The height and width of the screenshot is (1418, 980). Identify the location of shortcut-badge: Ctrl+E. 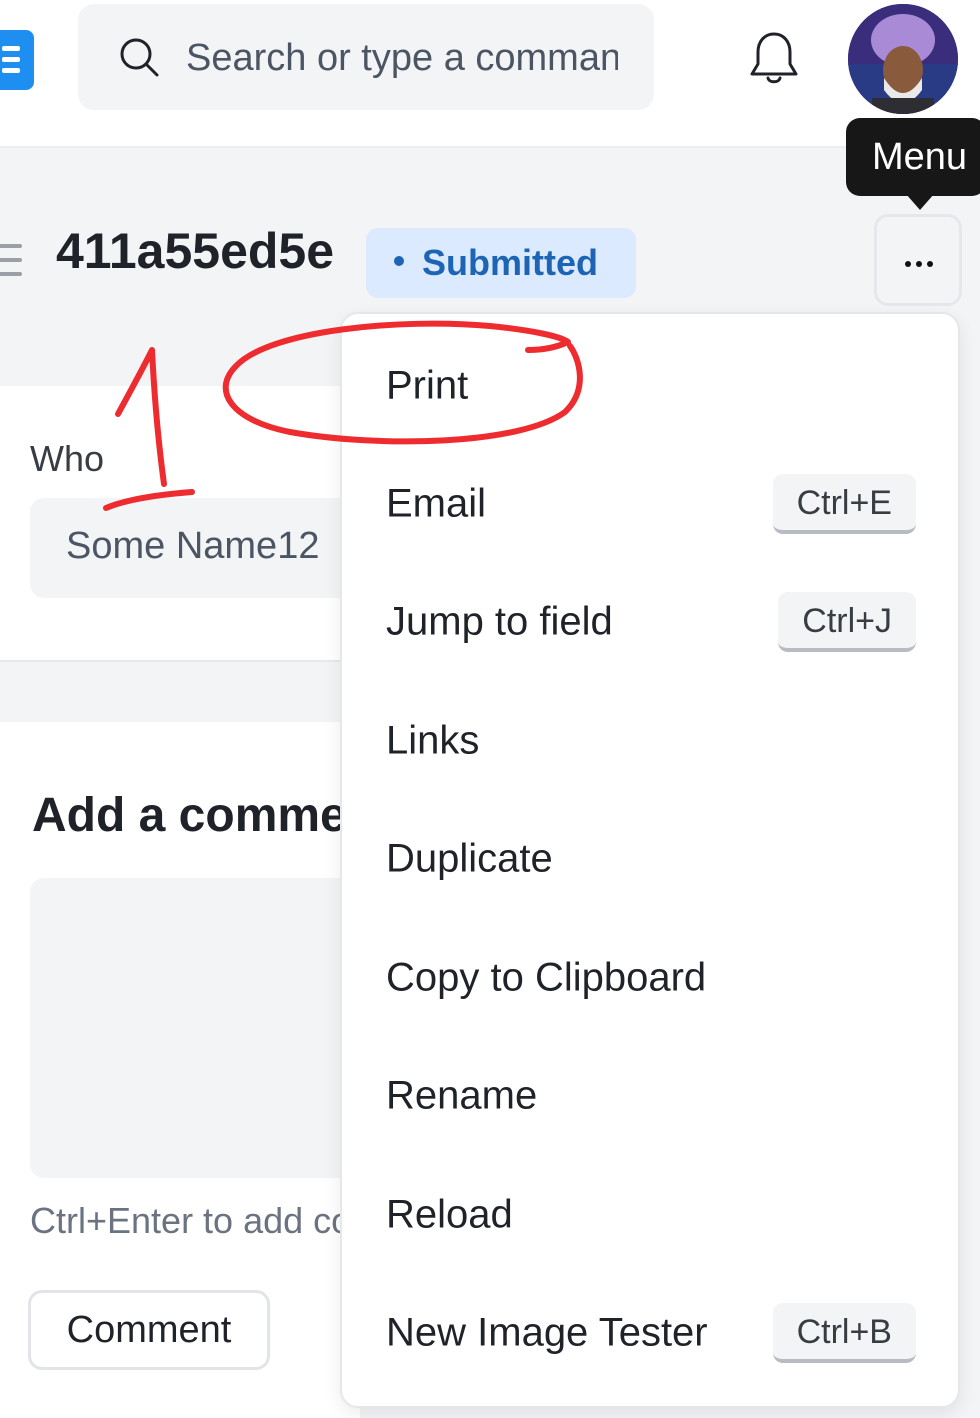
(844, 504).